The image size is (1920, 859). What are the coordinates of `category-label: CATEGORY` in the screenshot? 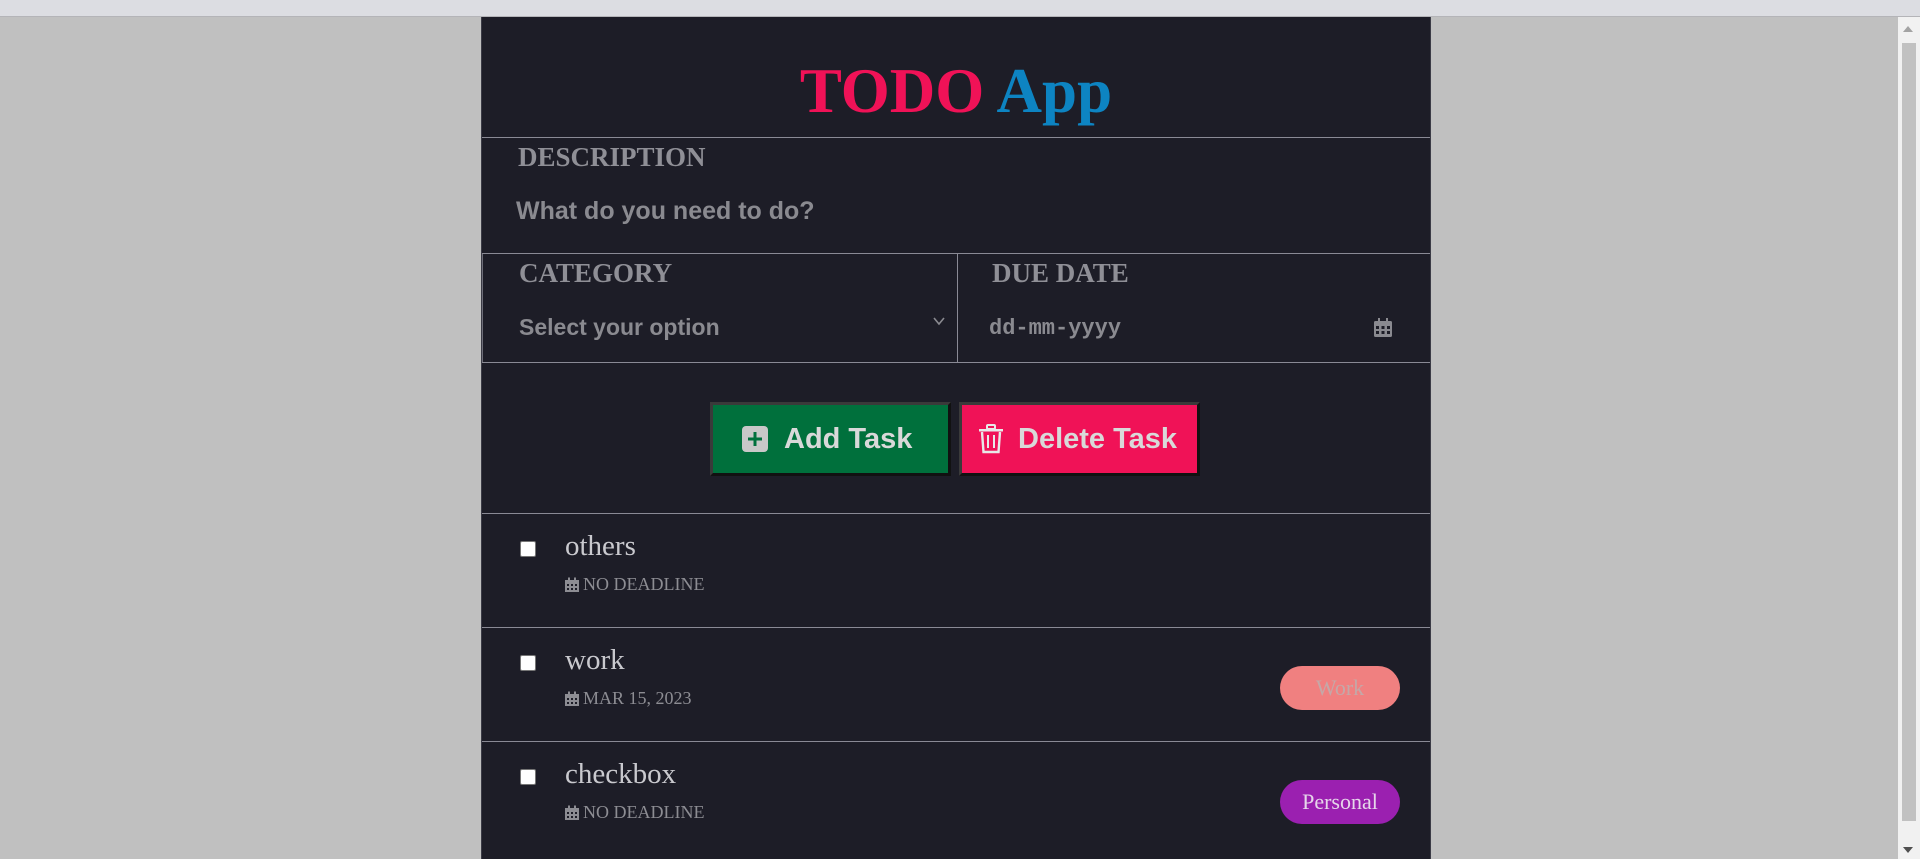 It's located at (596, 273).